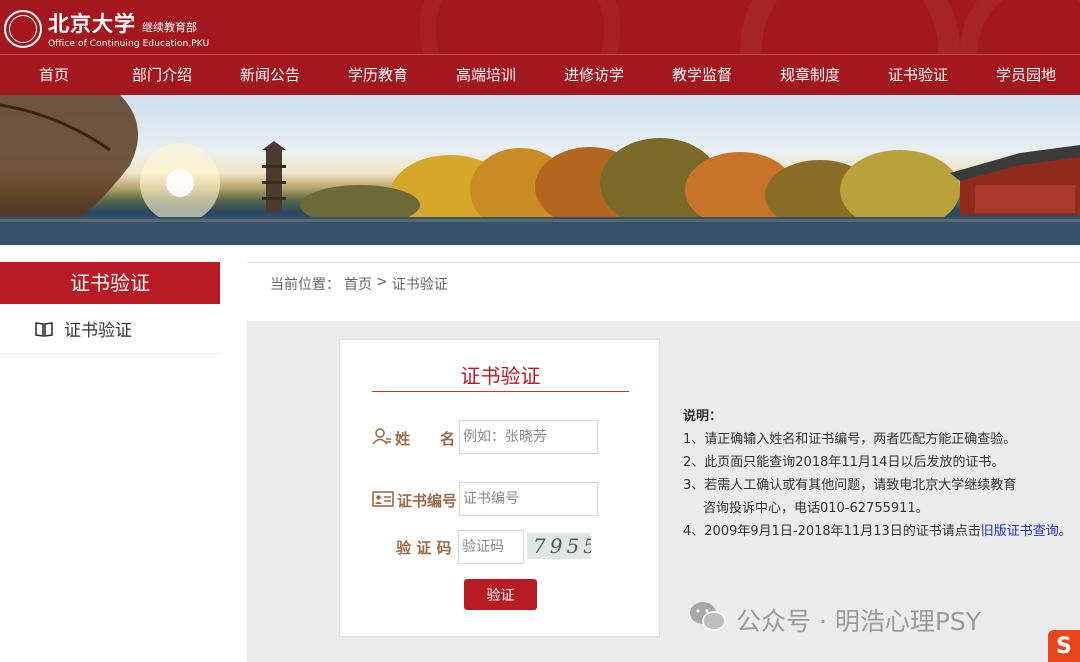  Describe the element at coordinates (1064, 646) in the screenshot. I see `corner-logo-icon: S` at that location.